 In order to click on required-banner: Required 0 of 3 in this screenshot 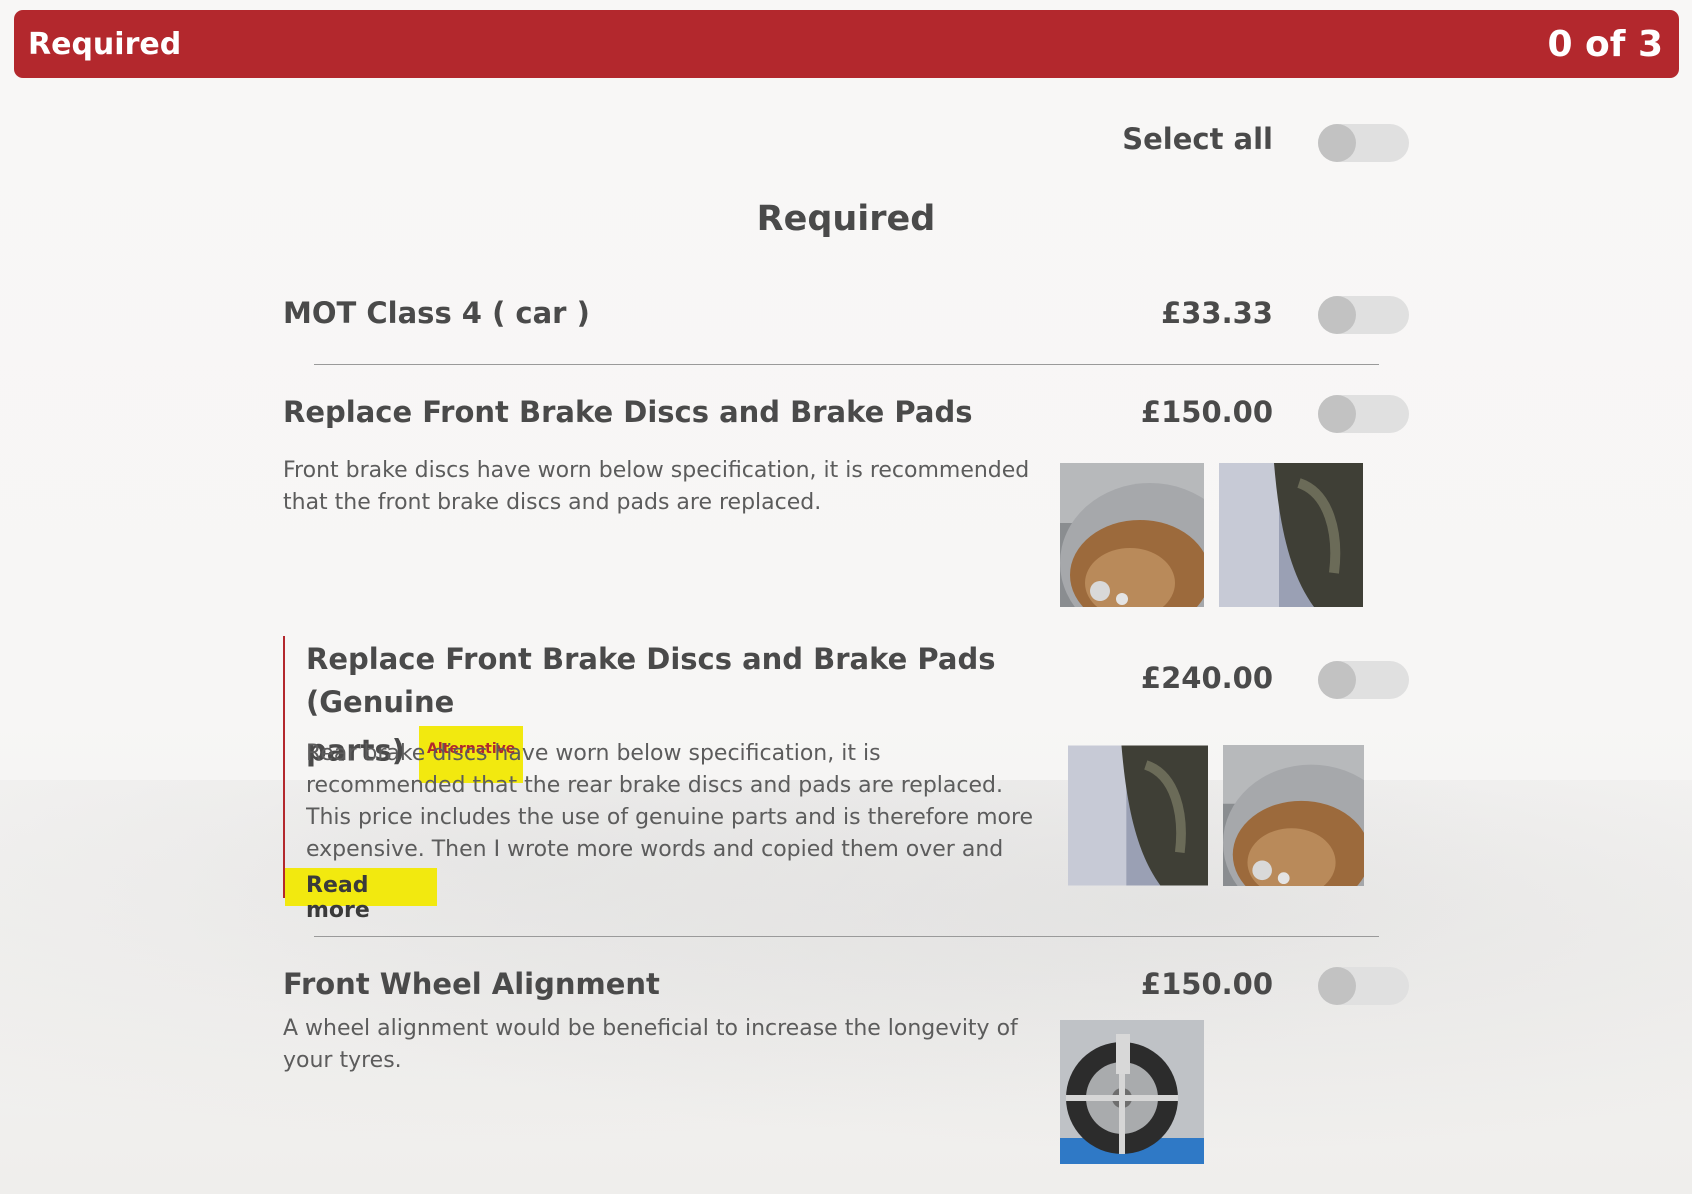, I will do `click(846, 44)`.